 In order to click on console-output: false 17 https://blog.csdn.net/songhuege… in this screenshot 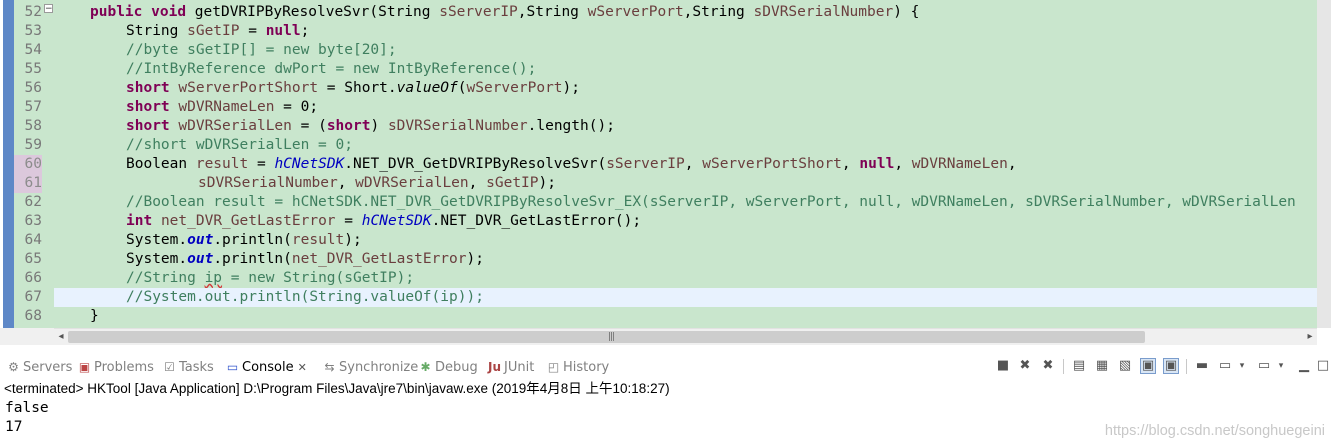, I will do `click(665, 421)`.